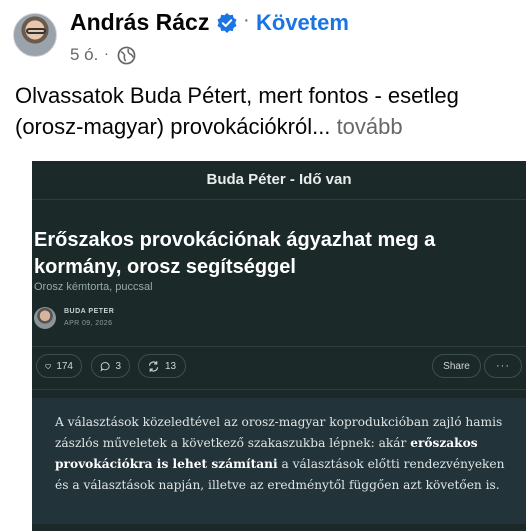 The width and height of the screenshot is (526, 531). What do you see at coordinates (302, 23) in the screenshot?
I see `follow-button: Követem` at bounding box center [302, 23].